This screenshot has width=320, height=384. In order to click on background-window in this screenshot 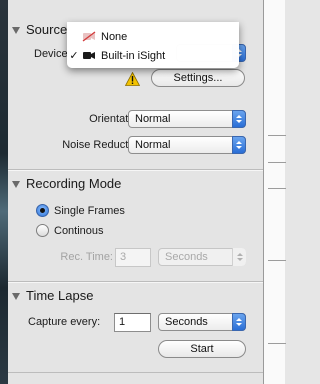, I will do `click(274, 192)`.